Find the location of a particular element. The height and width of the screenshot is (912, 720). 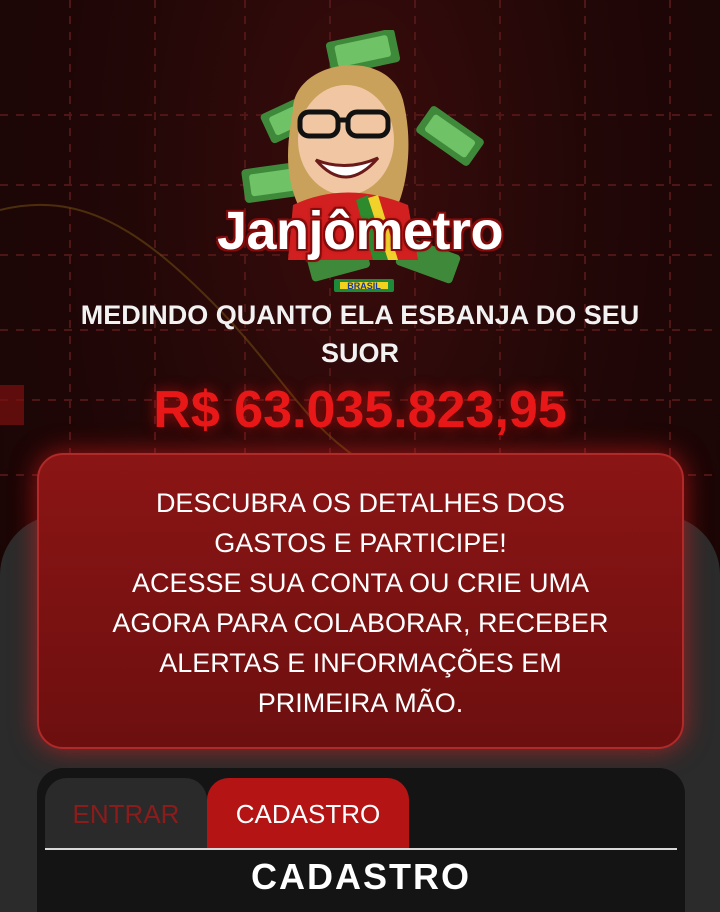

page-subtitle: MEDINDO QUANTO ELA ESBANJA DO SEU SUOR is located at coordinates (360, 334).